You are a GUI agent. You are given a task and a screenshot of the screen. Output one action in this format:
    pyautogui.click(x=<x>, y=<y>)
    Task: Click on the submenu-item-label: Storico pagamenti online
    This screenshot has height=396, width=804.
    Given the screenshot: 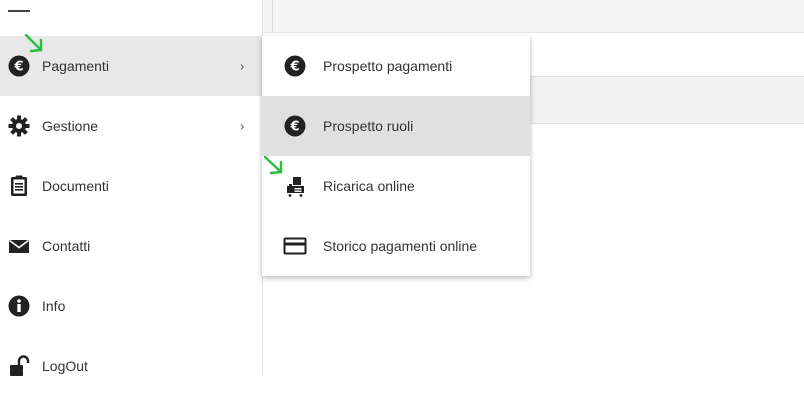 What is the action you would take?
    pyautogui.click(x=400, y=246)
    